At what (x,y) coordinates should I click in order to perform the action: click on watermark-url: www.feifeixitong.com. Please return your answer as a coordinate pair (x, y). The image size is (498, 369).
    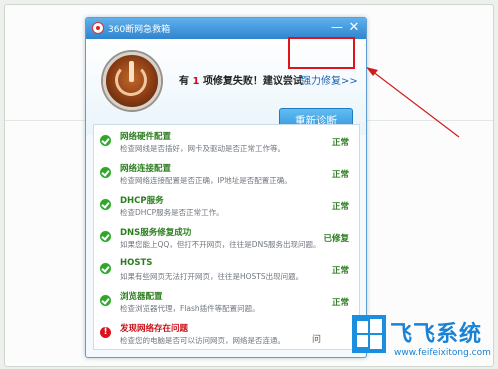
    Looking at the image, I should click on (442, 353).